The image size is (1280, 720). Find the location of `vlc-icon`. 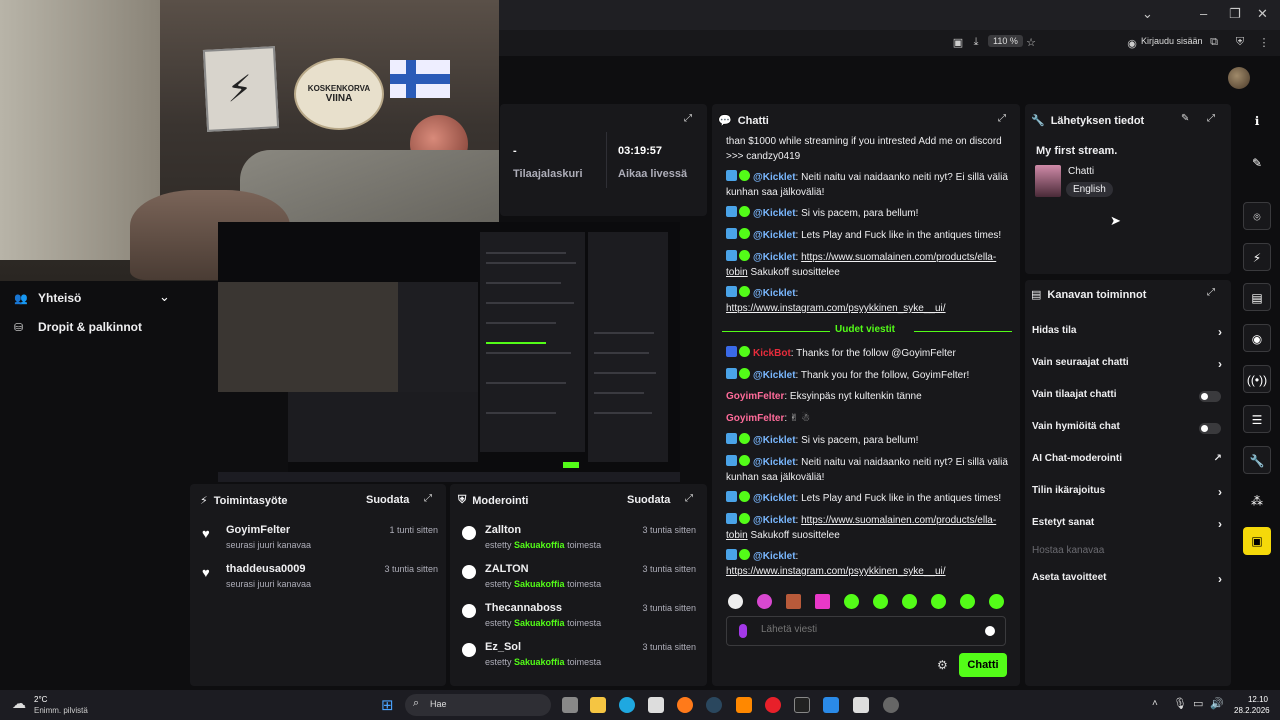

vlc-icon is located at coordinates (744, 705).